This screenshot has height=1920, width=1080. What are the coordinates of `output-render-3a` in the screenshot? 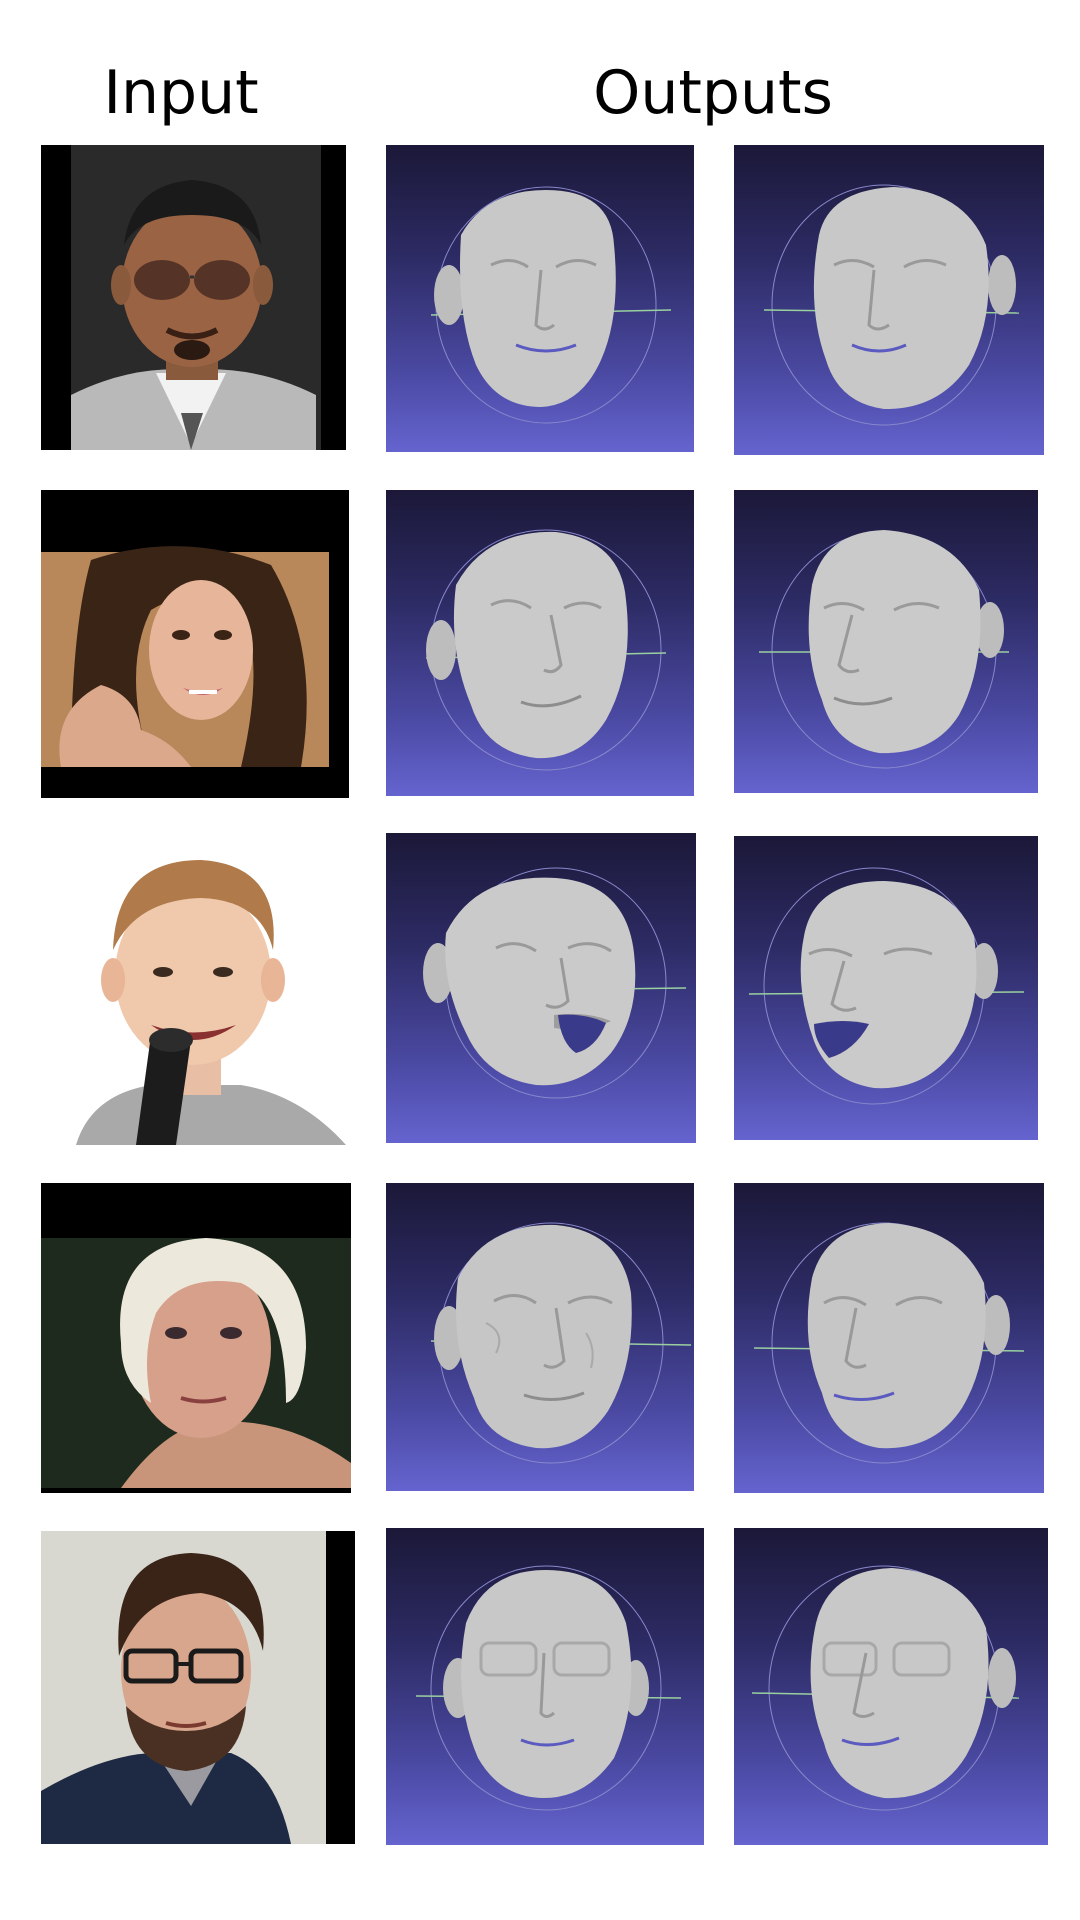 It's located at (541, 988).